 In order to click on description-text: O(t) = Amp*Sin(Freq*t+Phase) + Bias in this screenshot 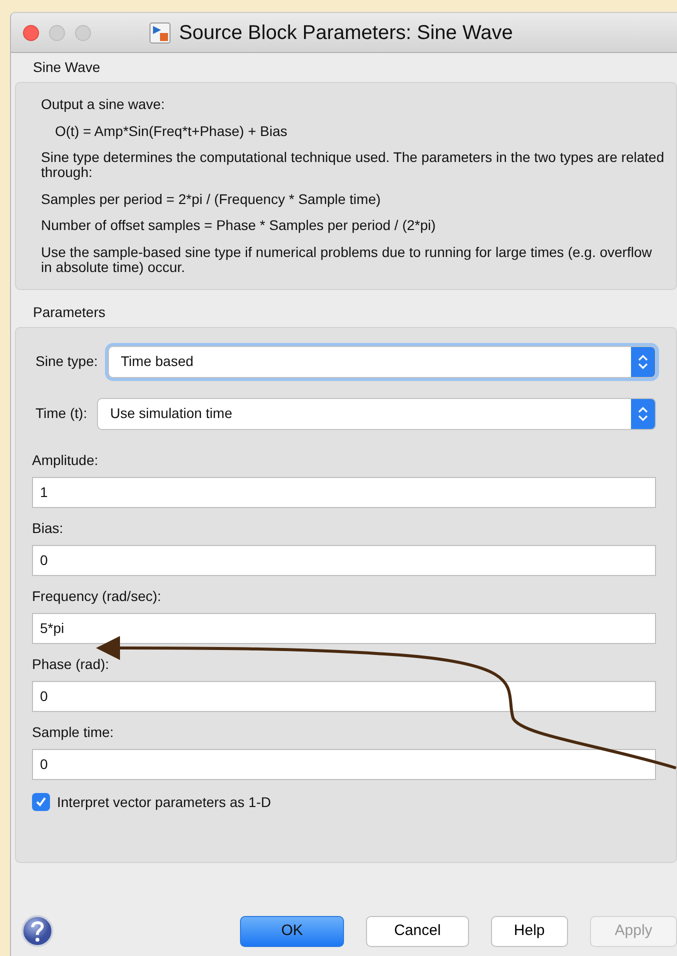, I will do `click(171, 131)`.